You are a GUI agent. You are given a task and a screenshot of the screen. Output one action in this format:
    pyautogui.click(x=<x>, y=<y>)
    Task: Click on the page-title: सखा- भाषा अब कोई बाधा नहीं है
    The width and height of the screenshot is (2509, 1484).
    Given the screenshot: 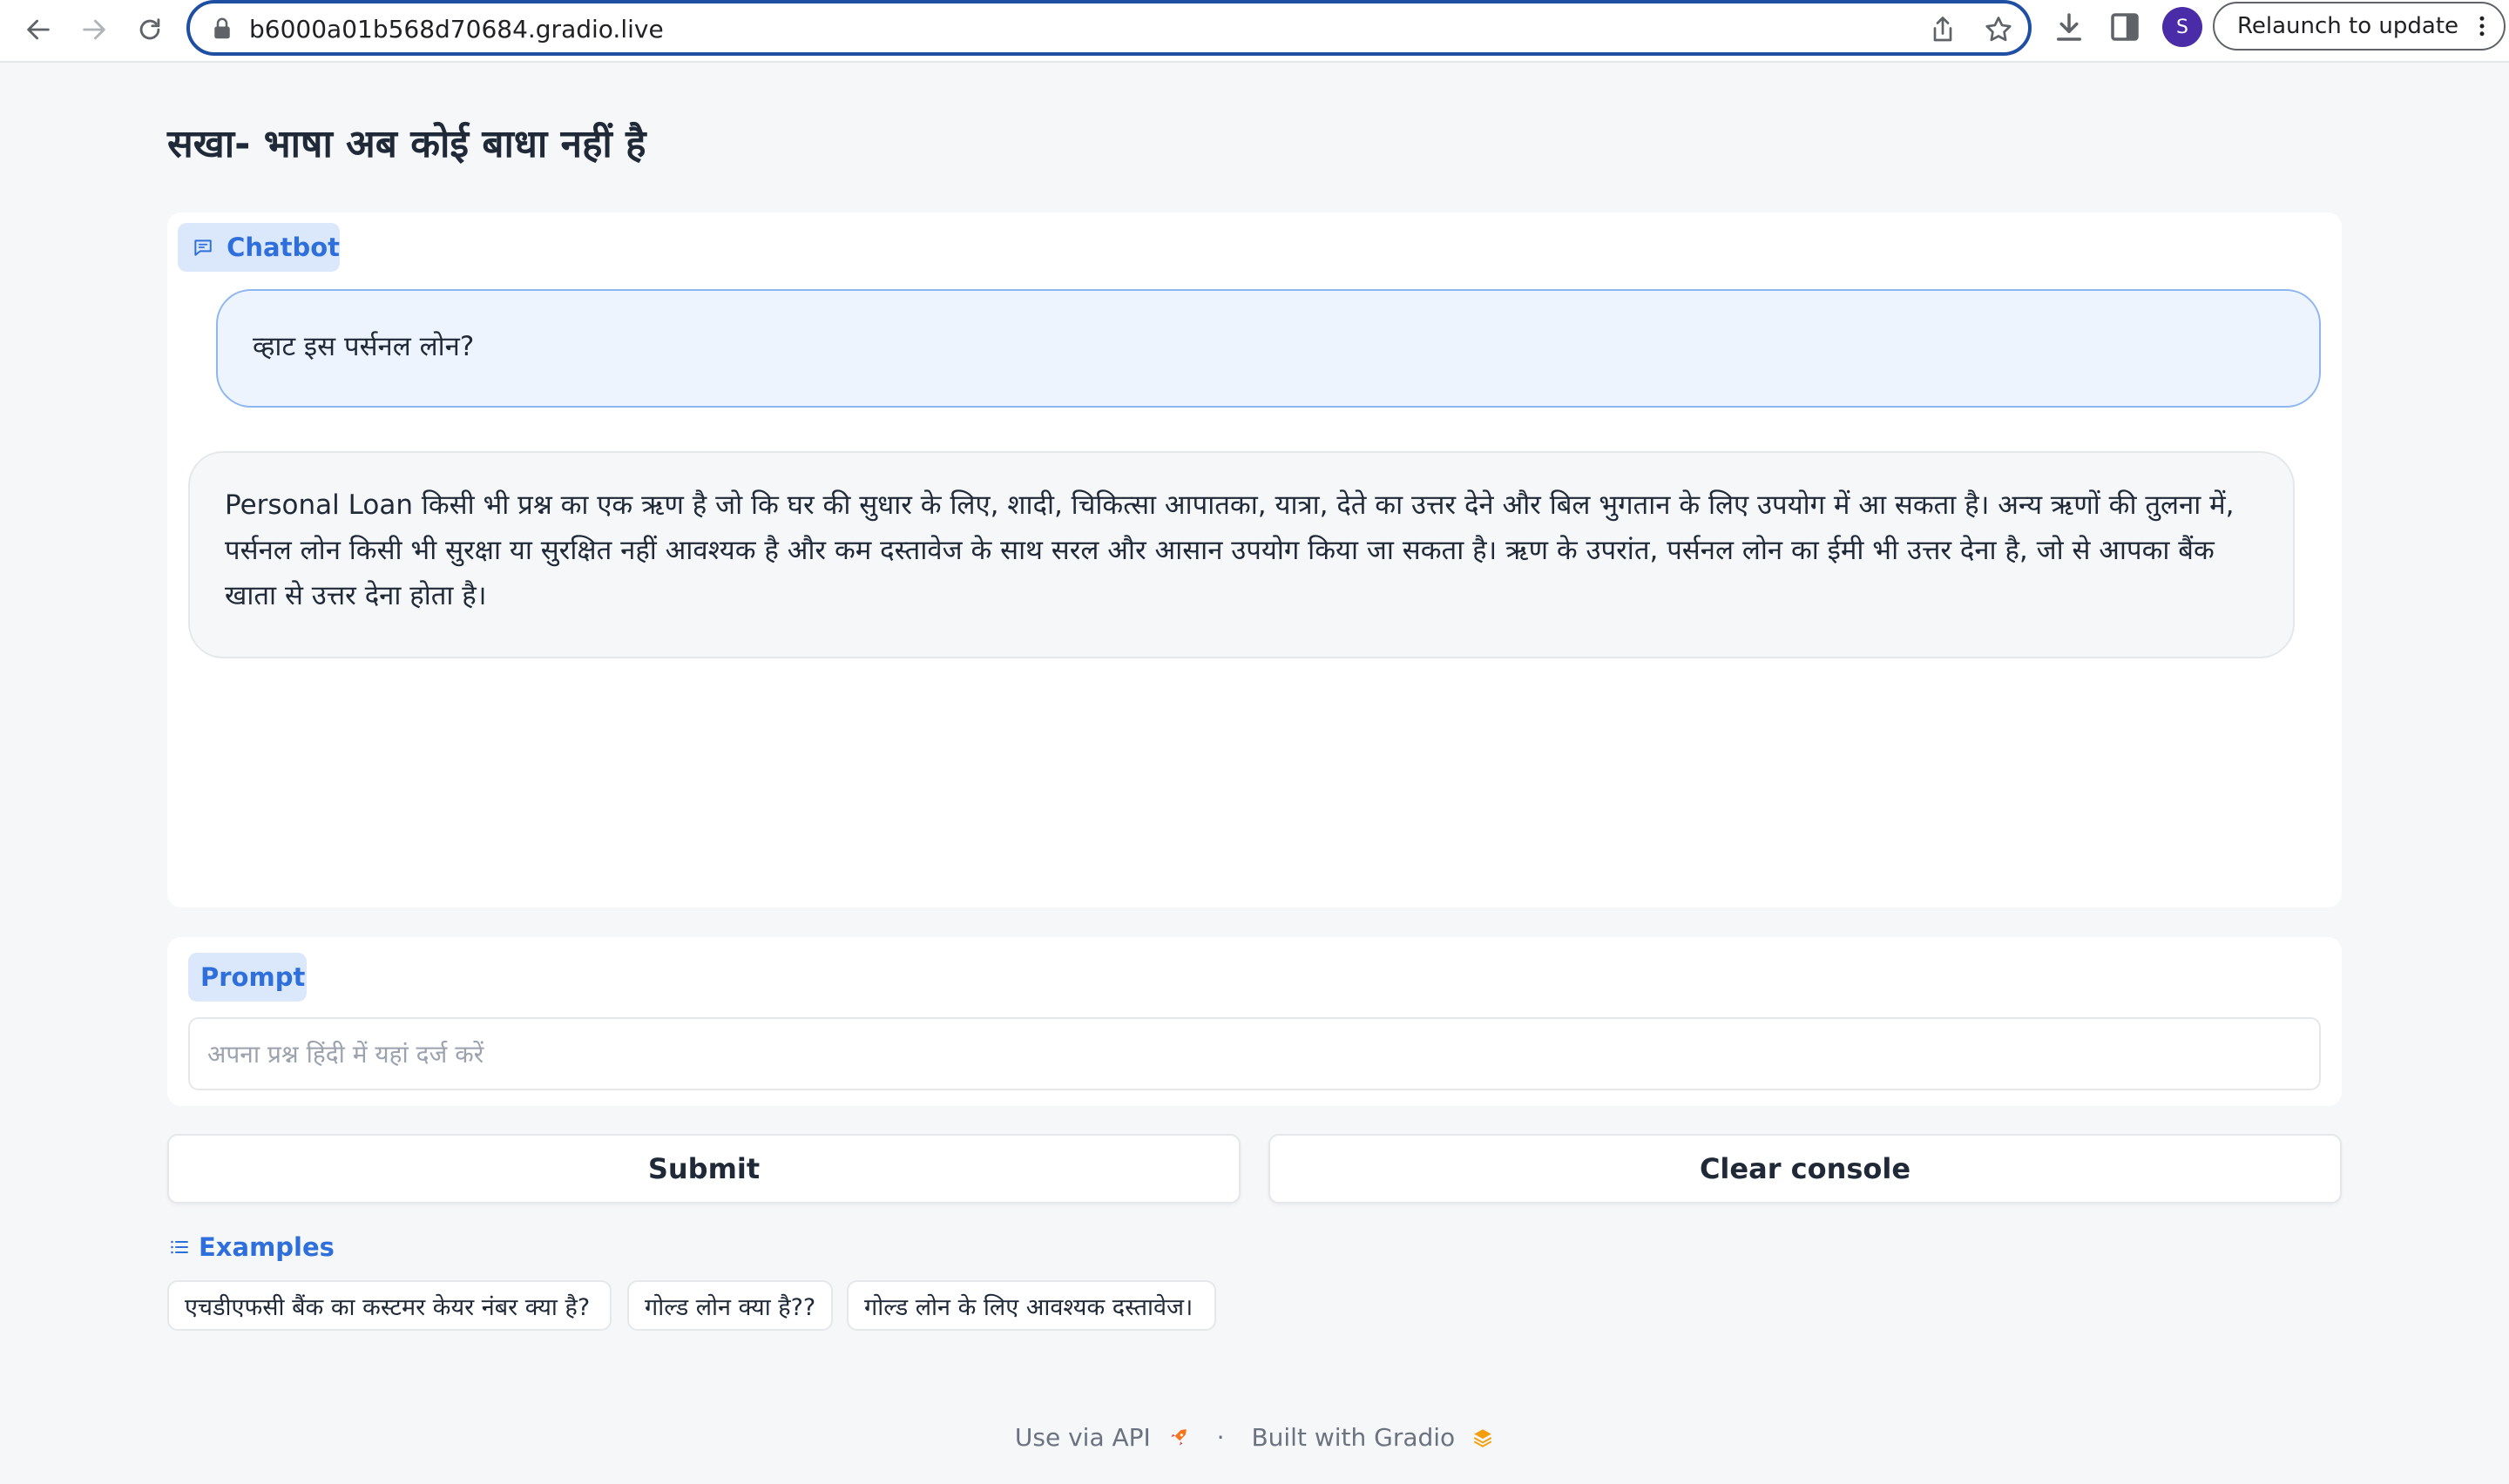 What is the action you would take?
    pyautogui.click(x=406, y=144)
    